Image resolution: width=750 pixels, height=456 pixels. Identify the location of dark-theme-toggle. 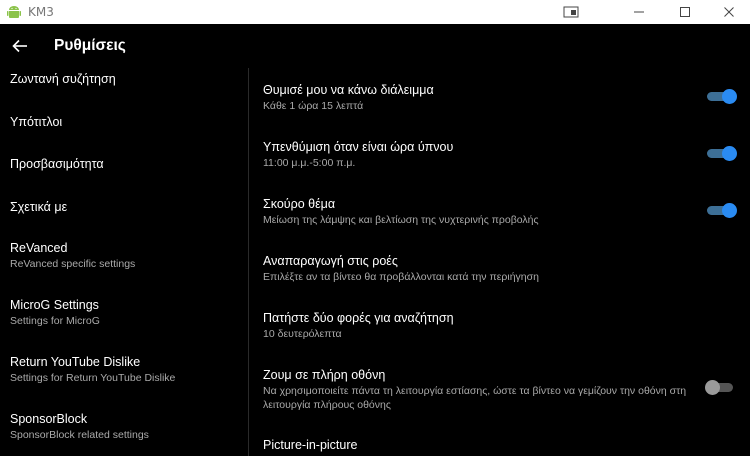
(722, 210).